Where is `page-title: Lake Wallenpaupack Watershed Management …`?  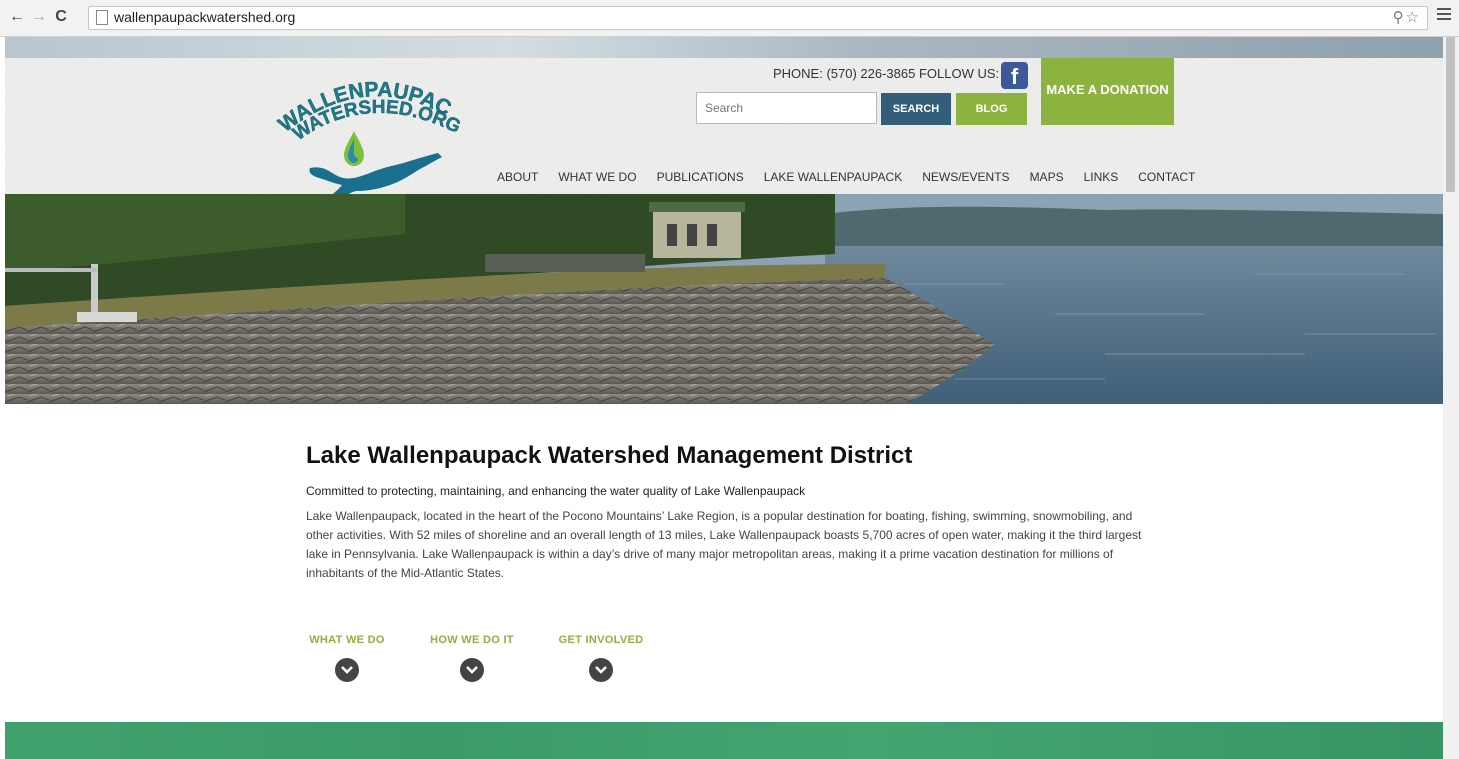
page-title: Lake Wallenpaupack Watershed Management … is located at coordinates (609, 455).